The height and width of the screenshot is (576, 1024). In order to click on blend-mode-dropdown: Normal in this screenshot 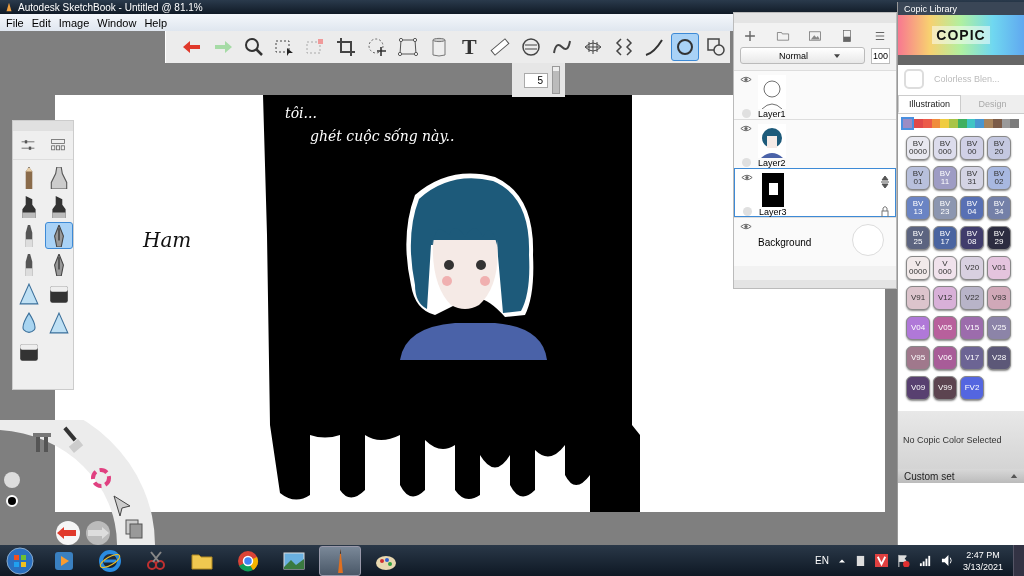, I will do `click(802, 55)`.